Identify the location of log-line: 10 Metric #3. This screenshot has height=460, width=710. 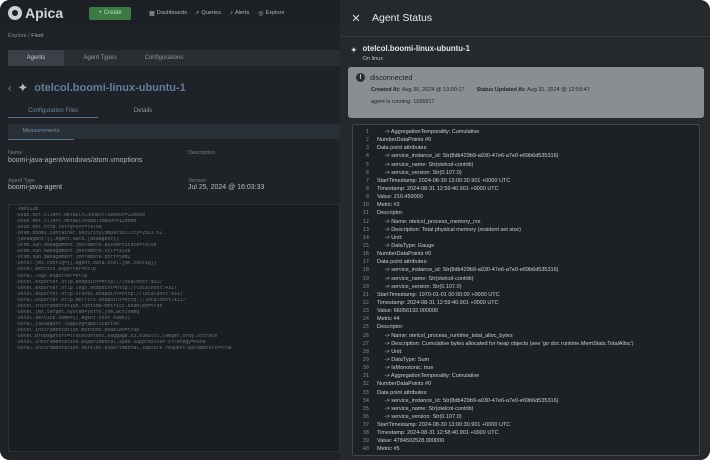
(526, 205).